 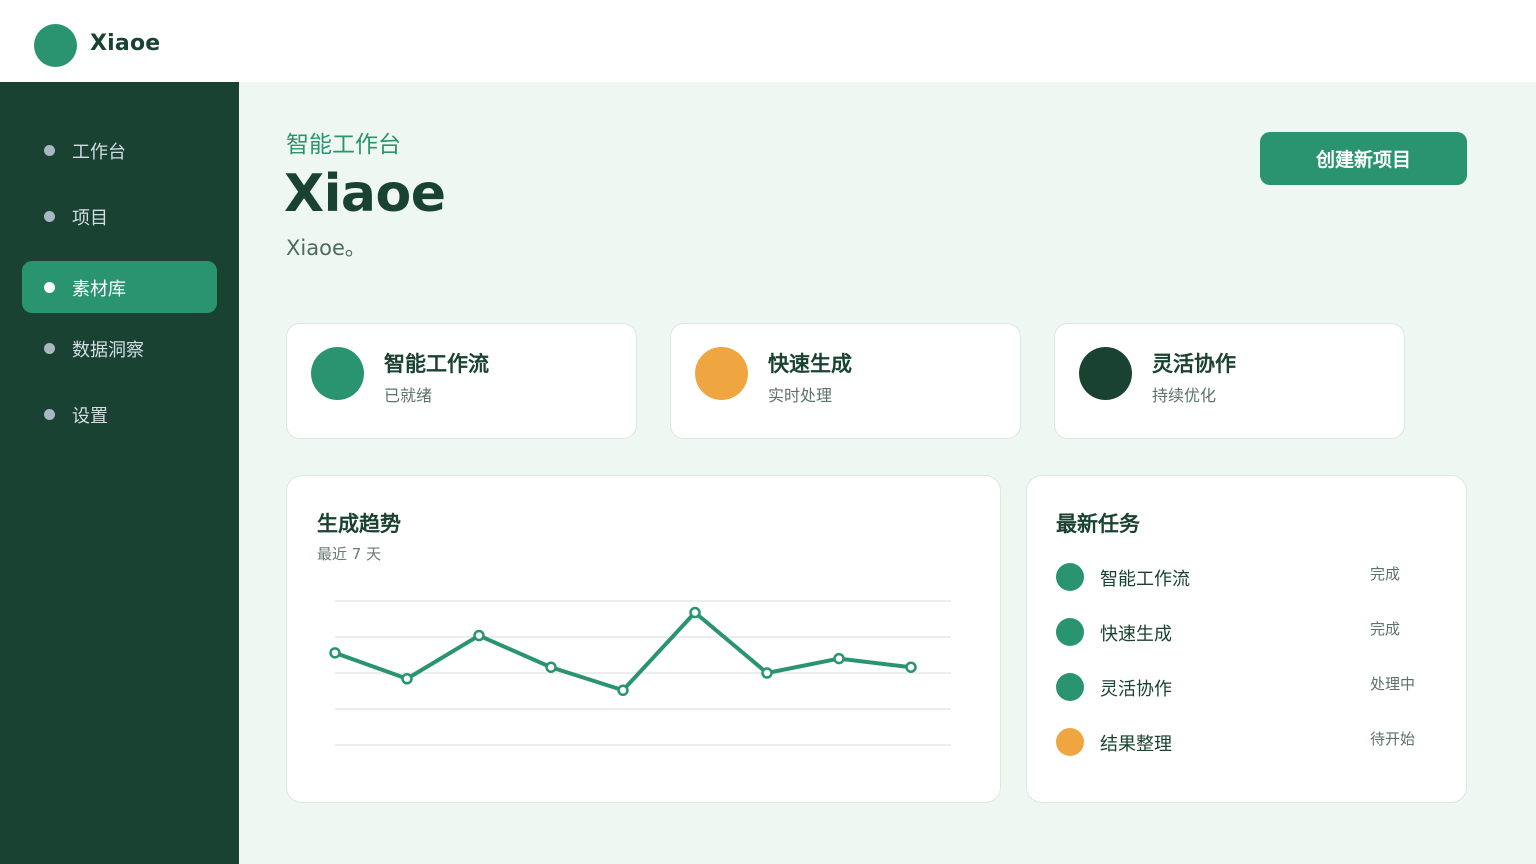 I want to click on task-status: 待开始, so click(x=1393, y=739).